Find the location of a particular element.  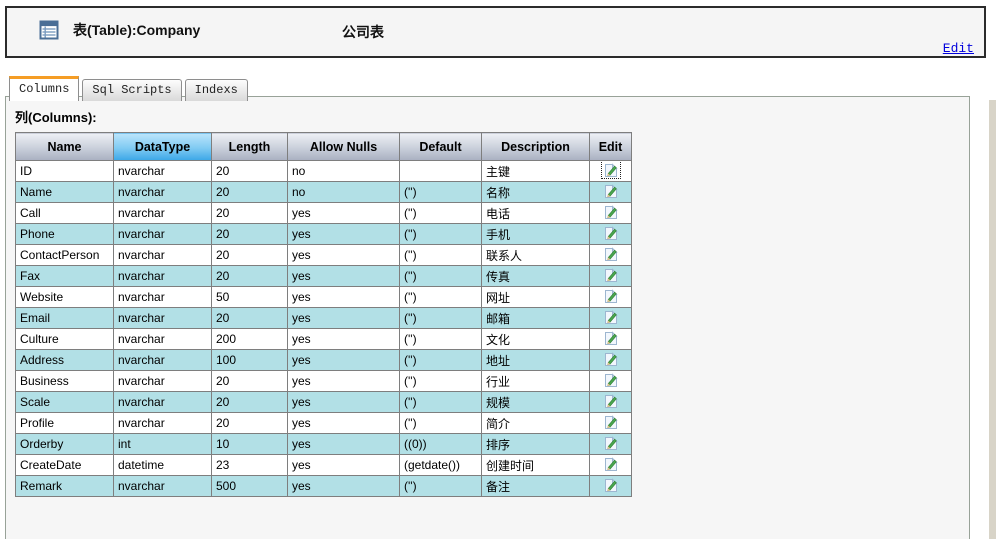

cell-datatype: datetime is located at coordinates (162, 465).